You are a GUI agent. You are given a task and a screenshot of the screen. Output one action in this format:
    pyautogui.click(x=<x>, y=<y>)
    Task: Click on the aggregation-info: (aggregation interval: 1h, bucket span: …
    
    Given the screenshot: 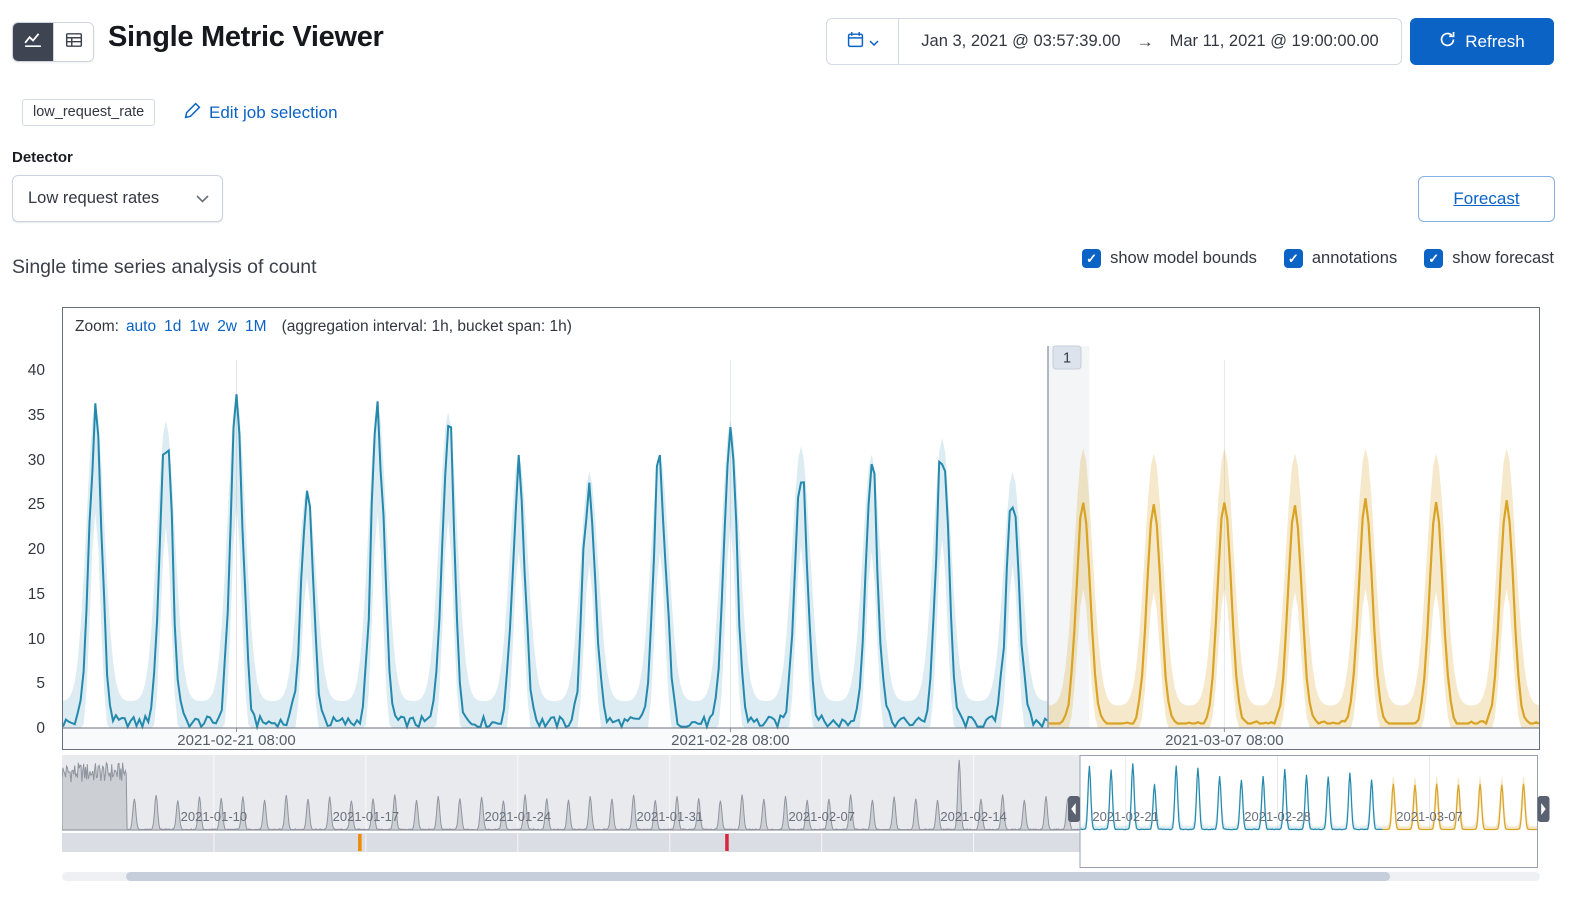 What is the action you would take?
    pyautogui.click(x=426, y=326)
    